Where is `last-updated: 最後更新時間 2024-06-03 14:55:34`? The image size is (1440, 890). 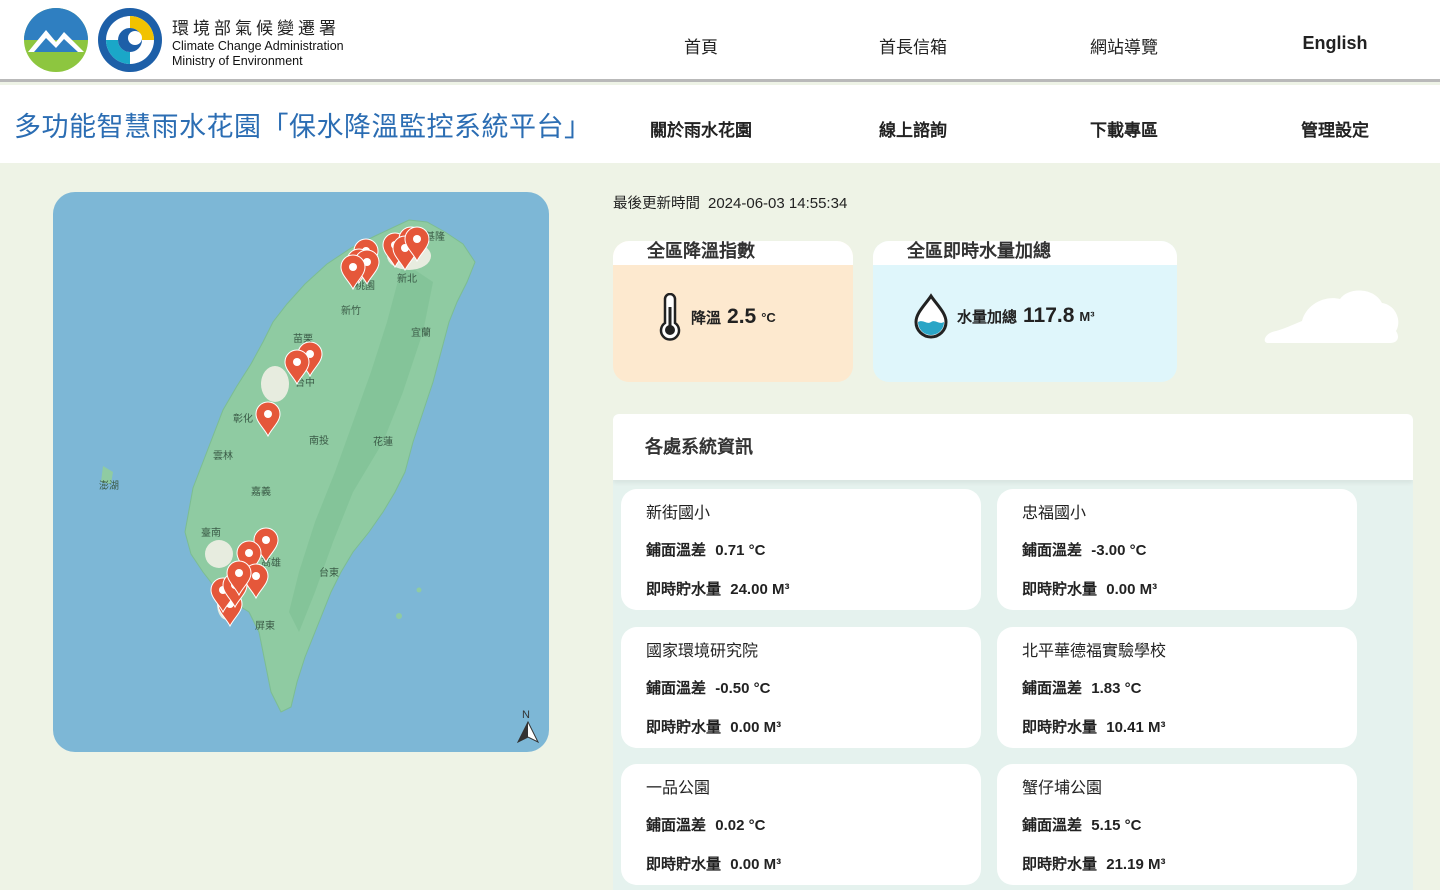
last-updated: 最後更新時間 2024-06-03 14:55:34 is located at coordinates (730, 202).